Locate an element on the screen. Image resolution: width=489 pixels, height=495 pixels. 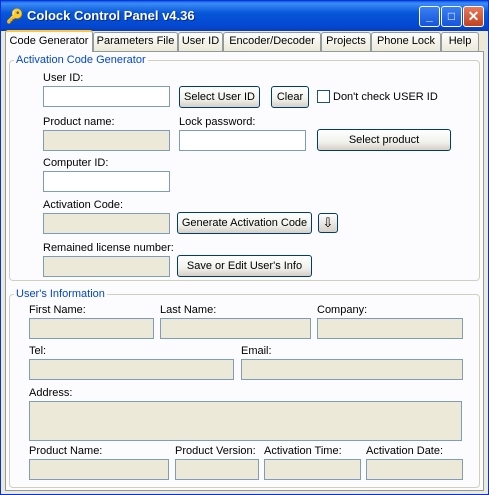
window-title: Colock Control Panel v4.36 is located at coordinates (111, 15).